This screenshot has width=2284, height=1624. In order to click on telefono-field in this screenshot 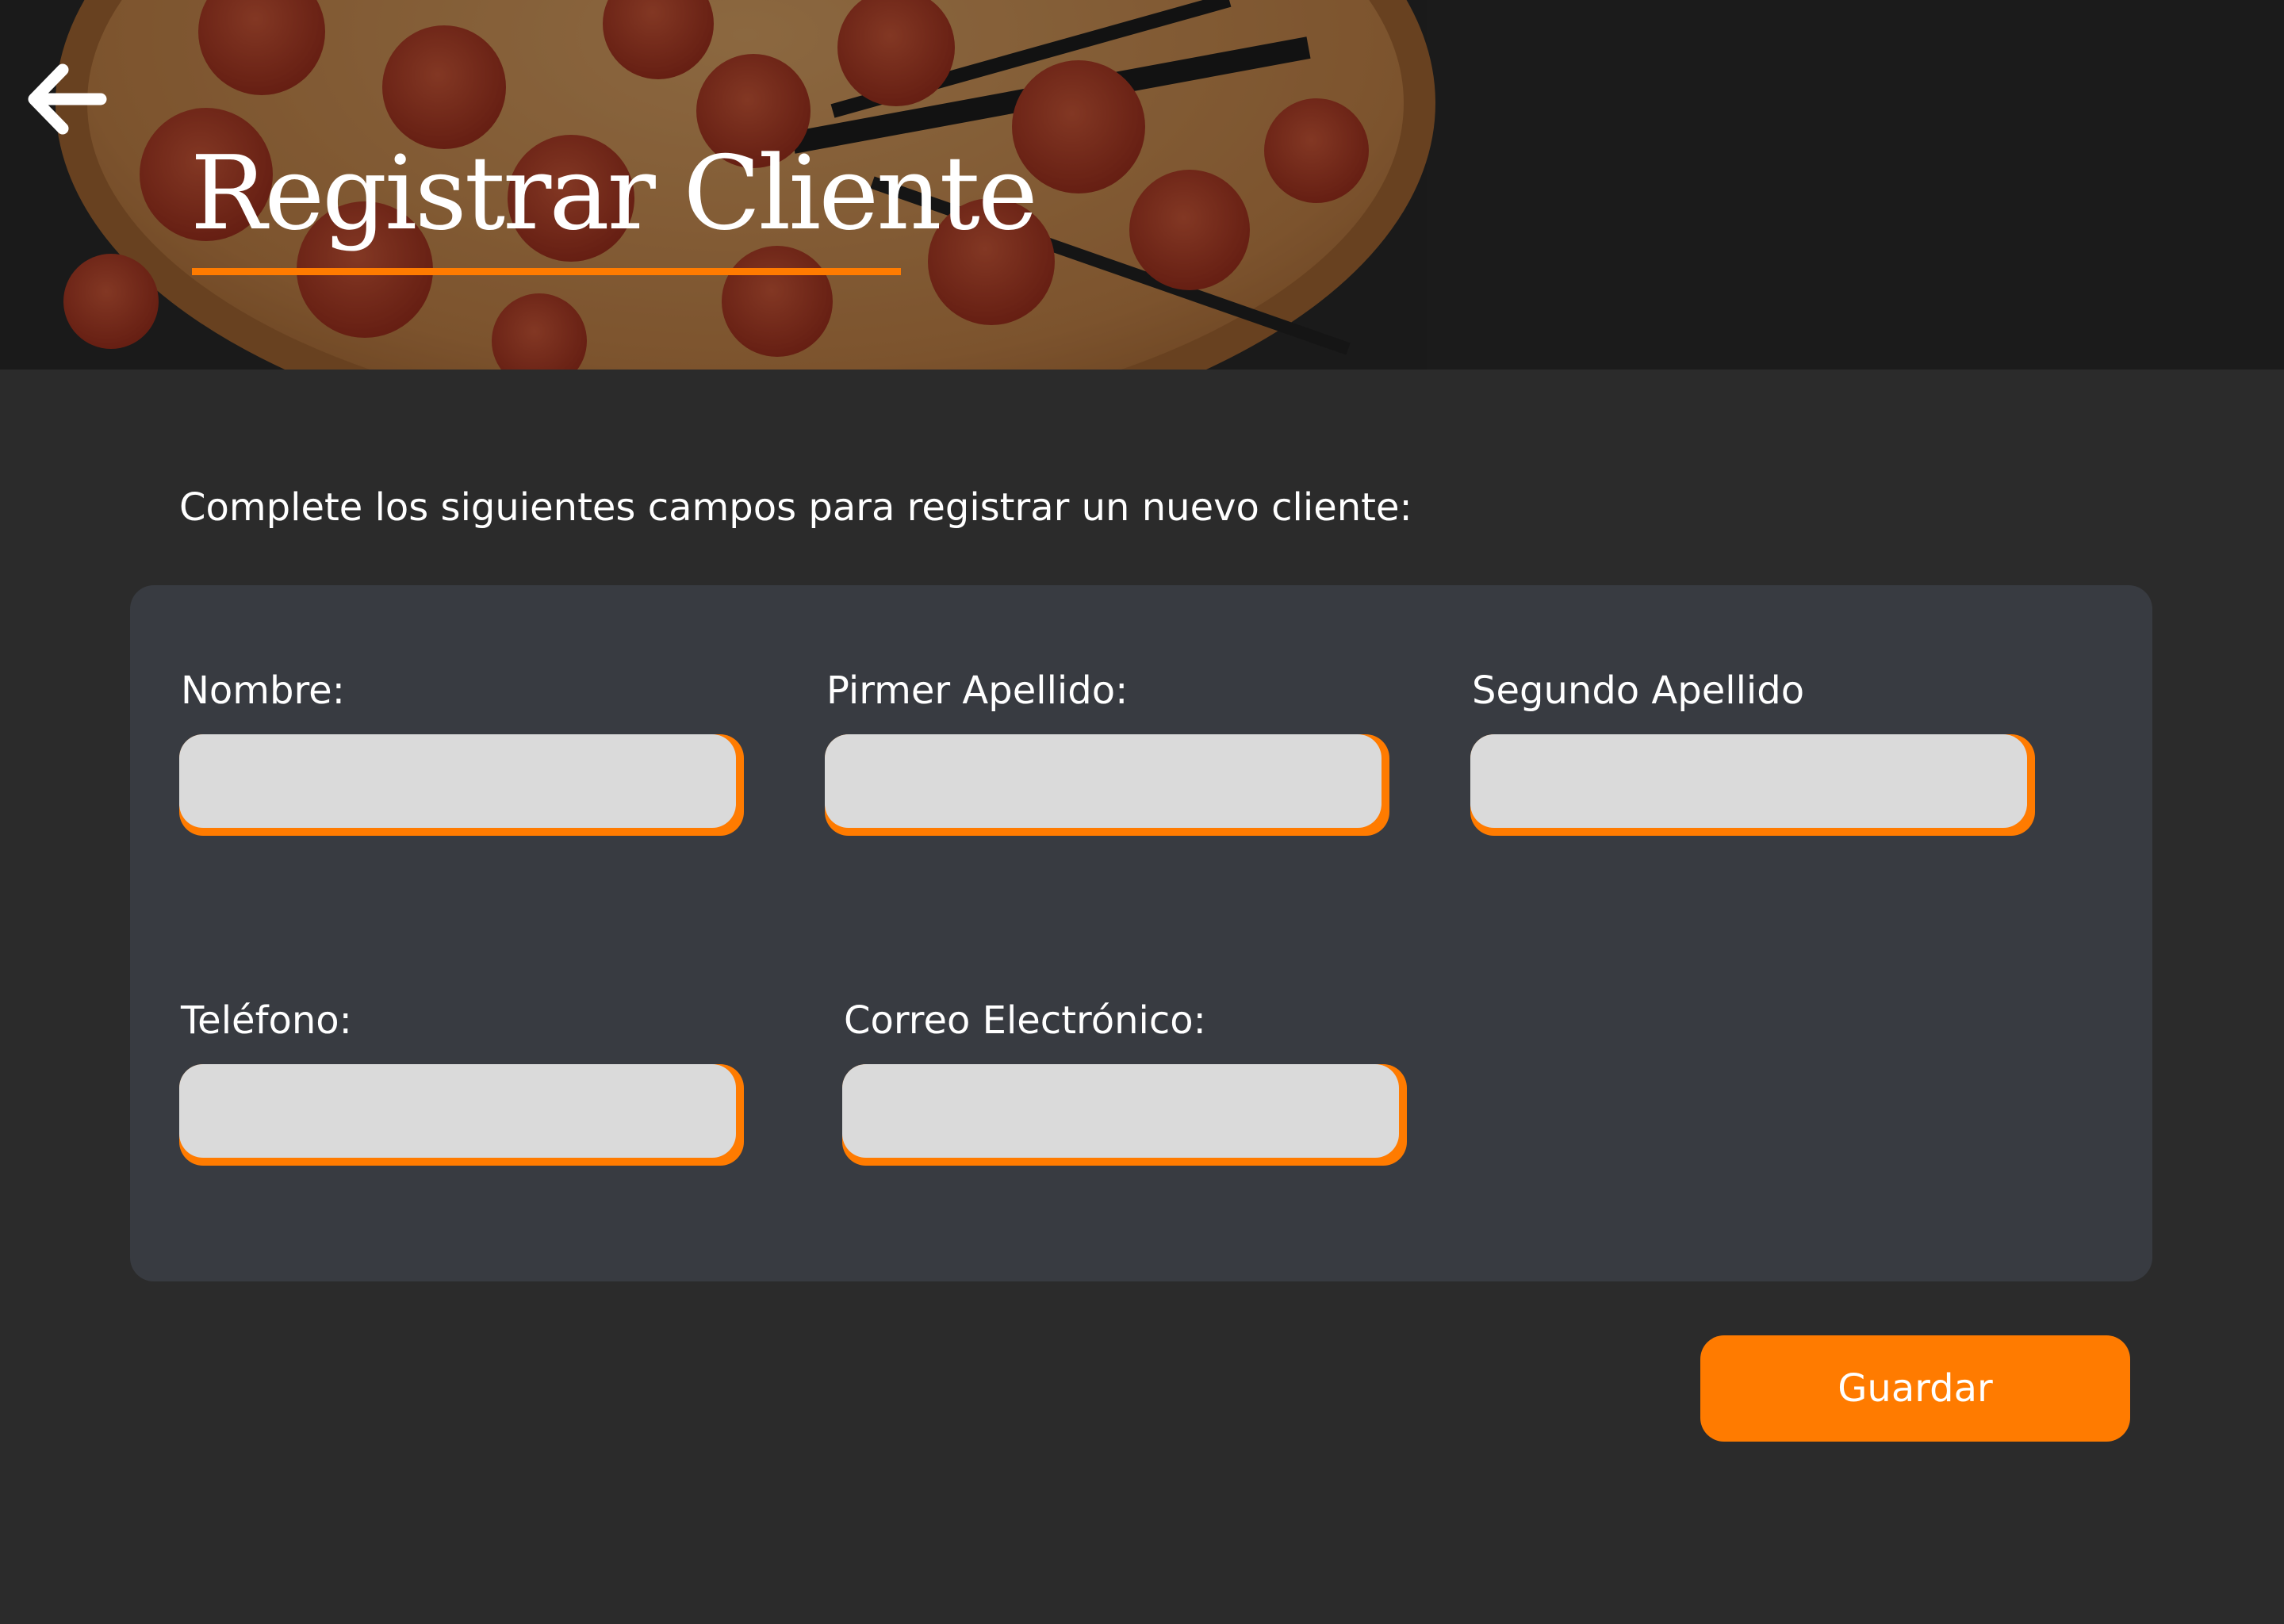, I will do `click(461, 1115)`.